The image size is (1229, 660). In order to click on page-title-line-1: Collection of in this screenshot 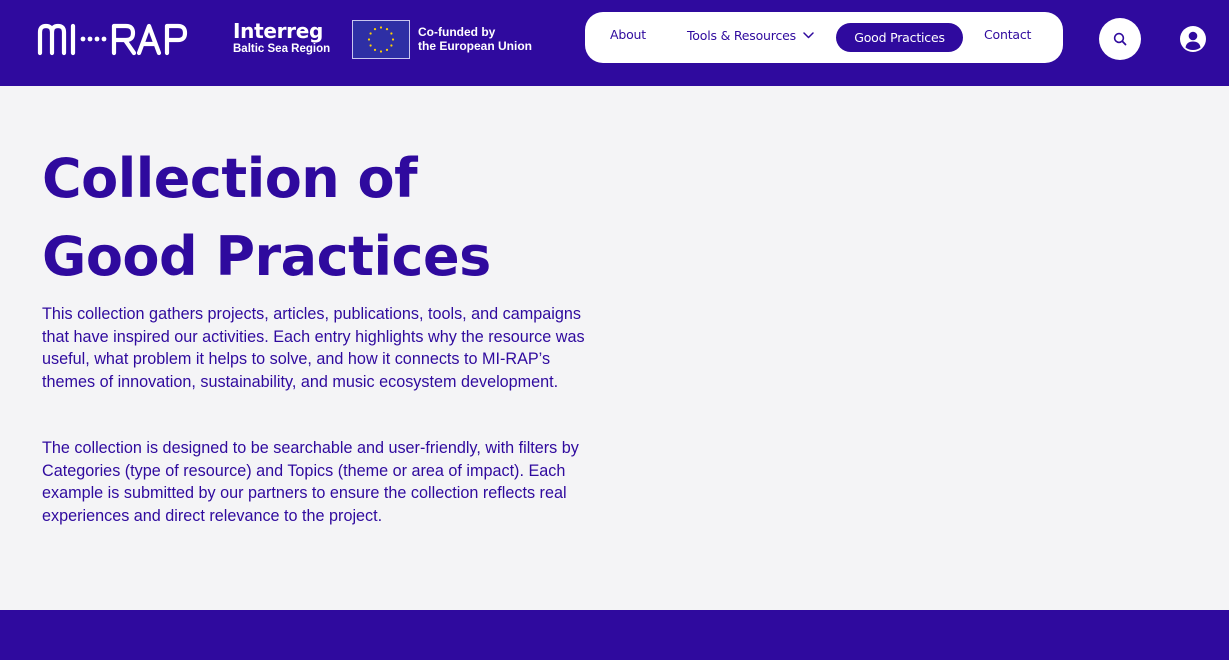, I will do `click(230, 178)`.